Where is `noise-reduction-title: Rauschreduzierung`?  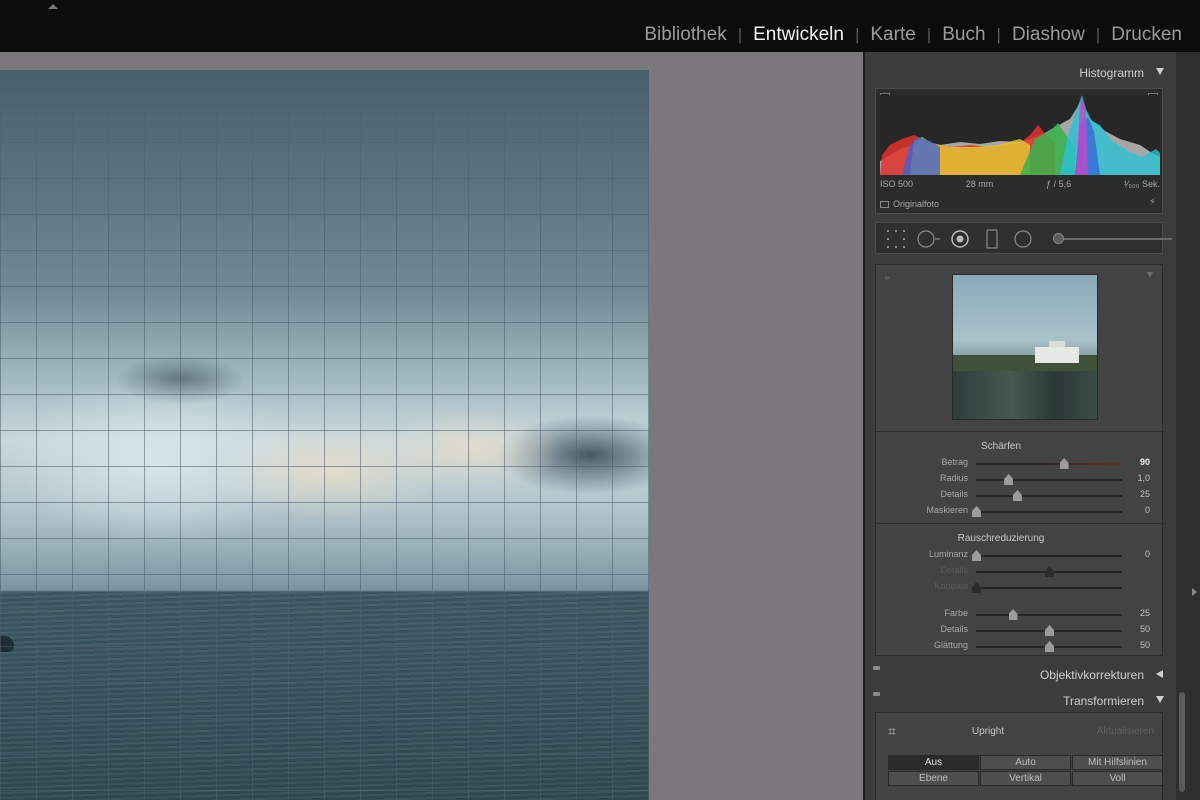 noise-reduction-title: Rauschreduzierung is located at coordinates (1001, 538).